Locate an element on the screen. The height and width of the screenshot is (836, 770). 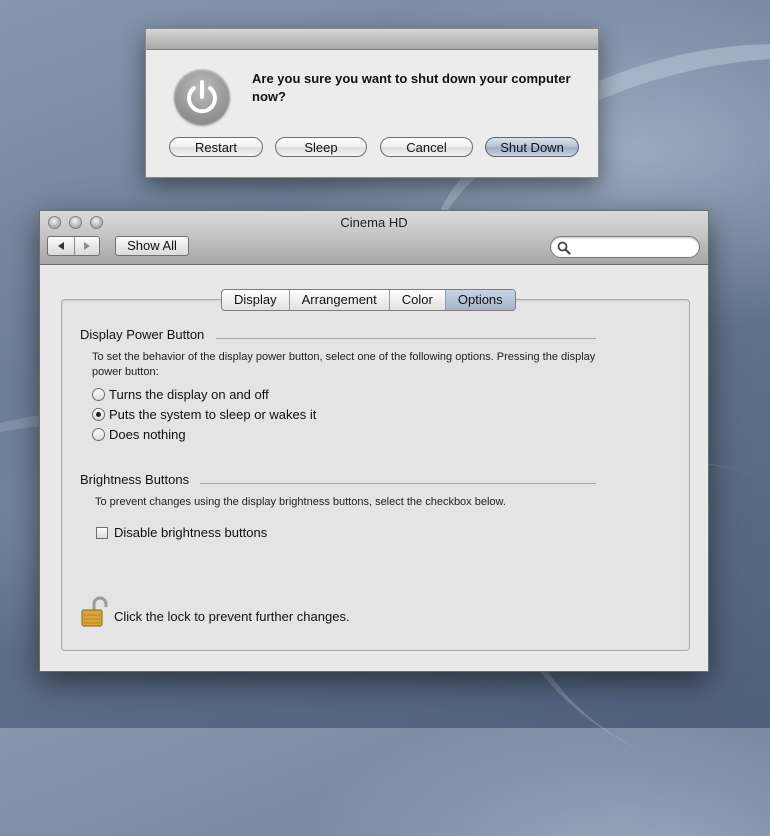
radio-option-does-nothing: Does nothing is located at coordinates (139, 434).